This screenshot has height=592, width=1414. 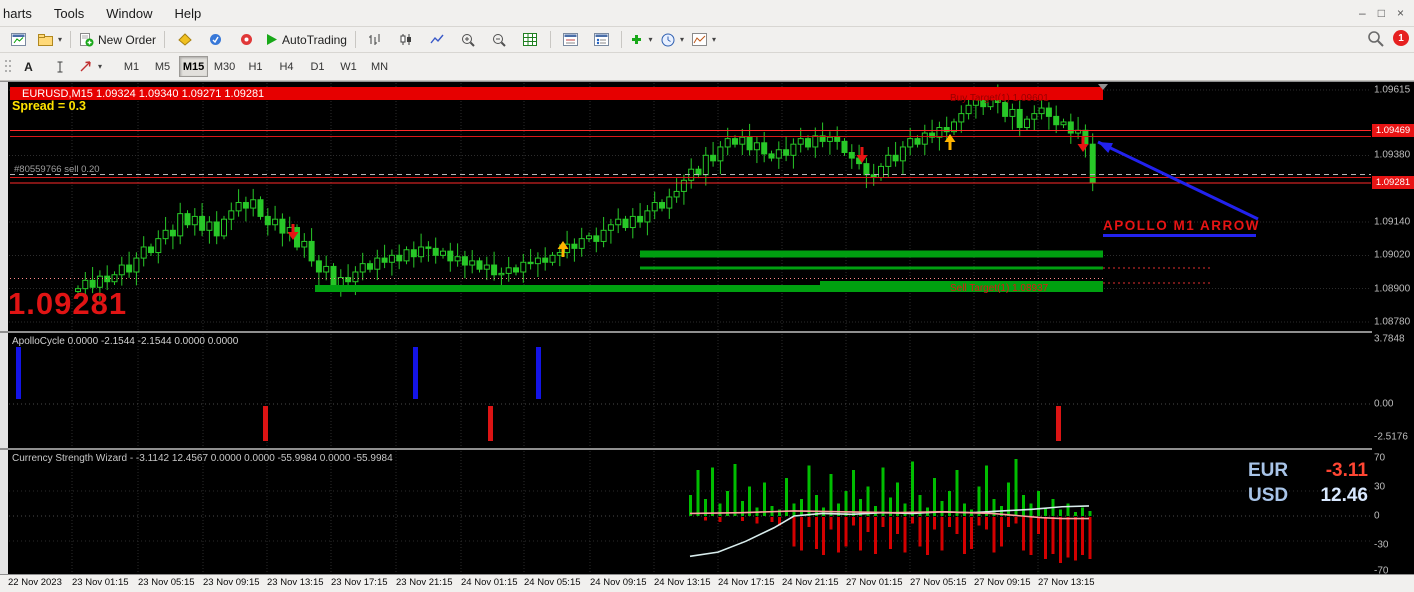 I want to click on arrow-tool-icon-el, so click(x=85, y=66).